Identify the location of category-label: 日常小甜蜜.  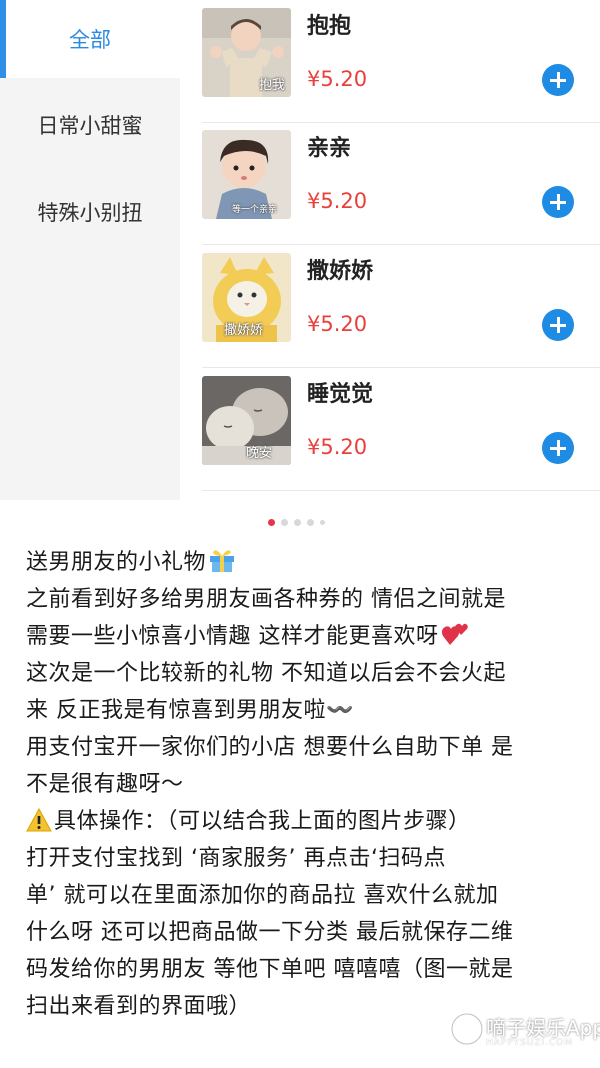
(90, 126).